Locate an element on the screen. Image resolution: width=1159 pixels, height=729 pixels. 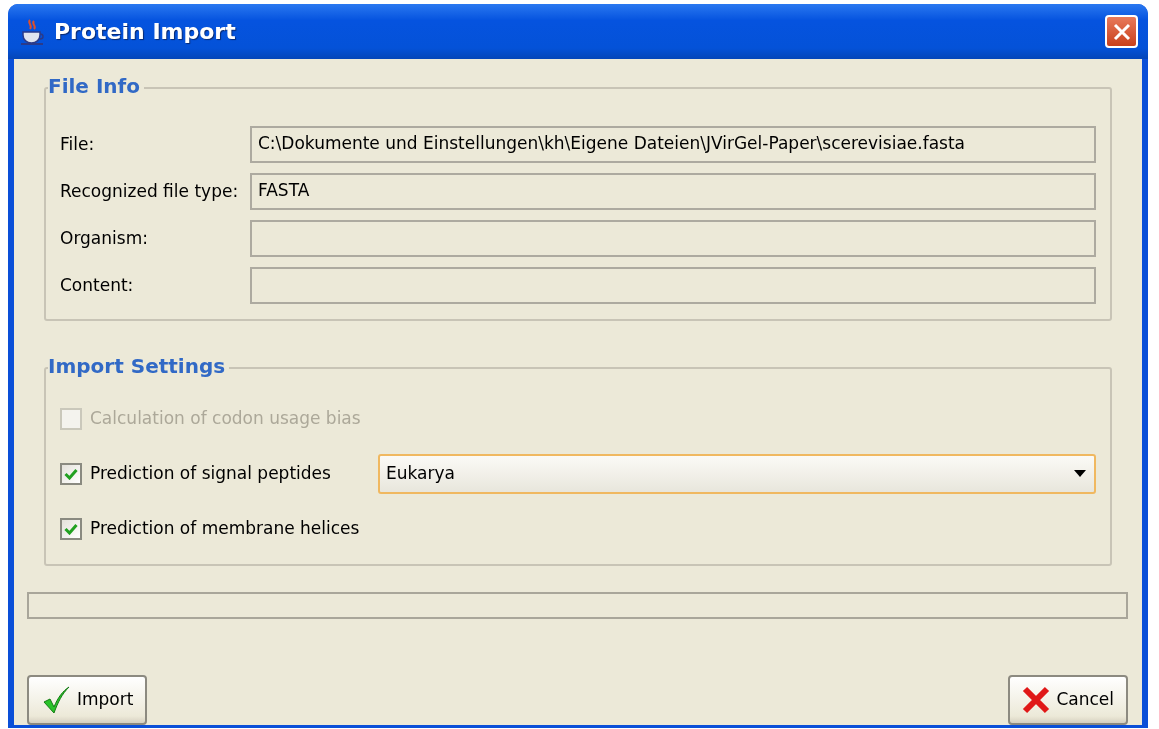
dropdown: Eukarya is located at coordinates (737, 473).